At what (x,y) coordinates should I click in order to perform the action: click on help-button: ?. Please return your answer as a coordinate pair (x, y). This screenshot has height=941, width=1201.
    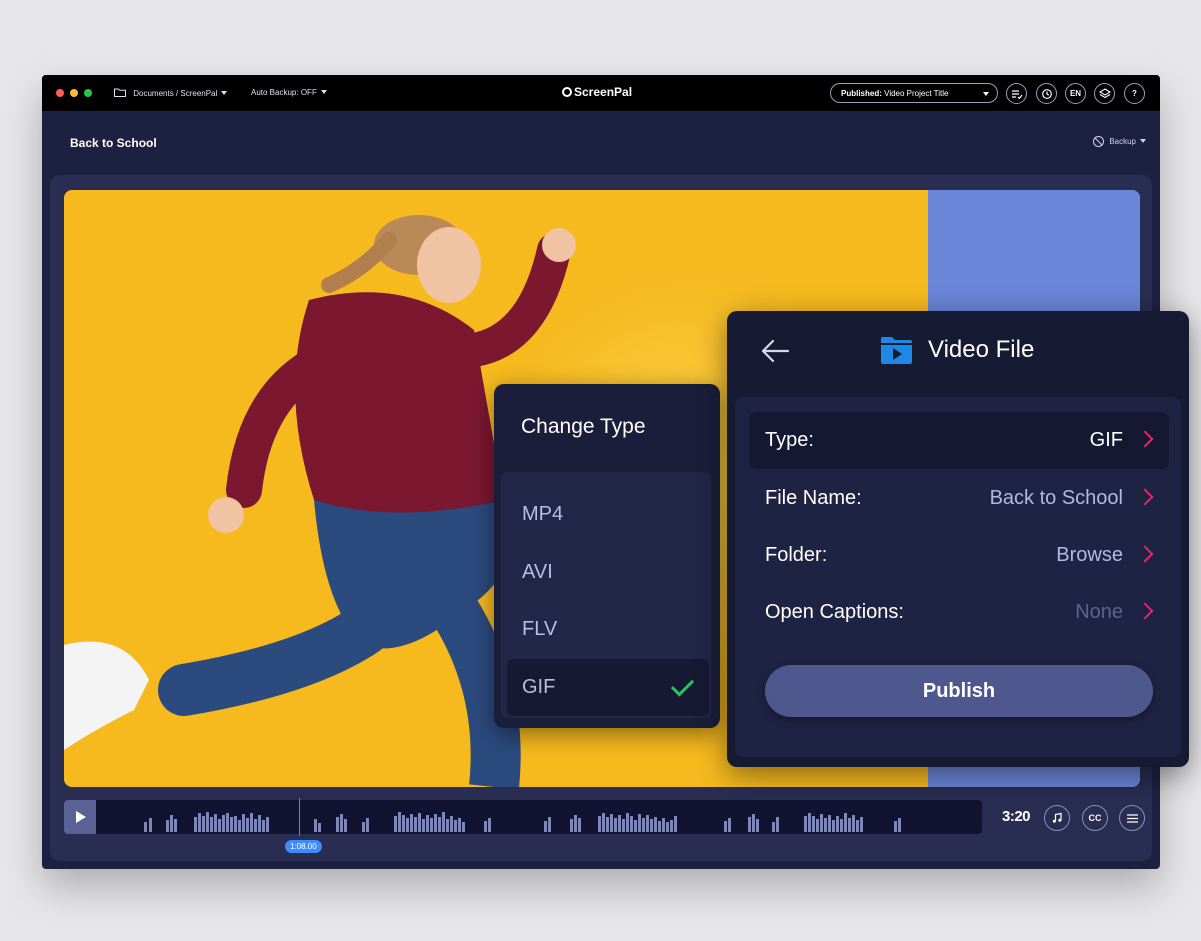
    Looking at the image, I should click on (1134, 93).